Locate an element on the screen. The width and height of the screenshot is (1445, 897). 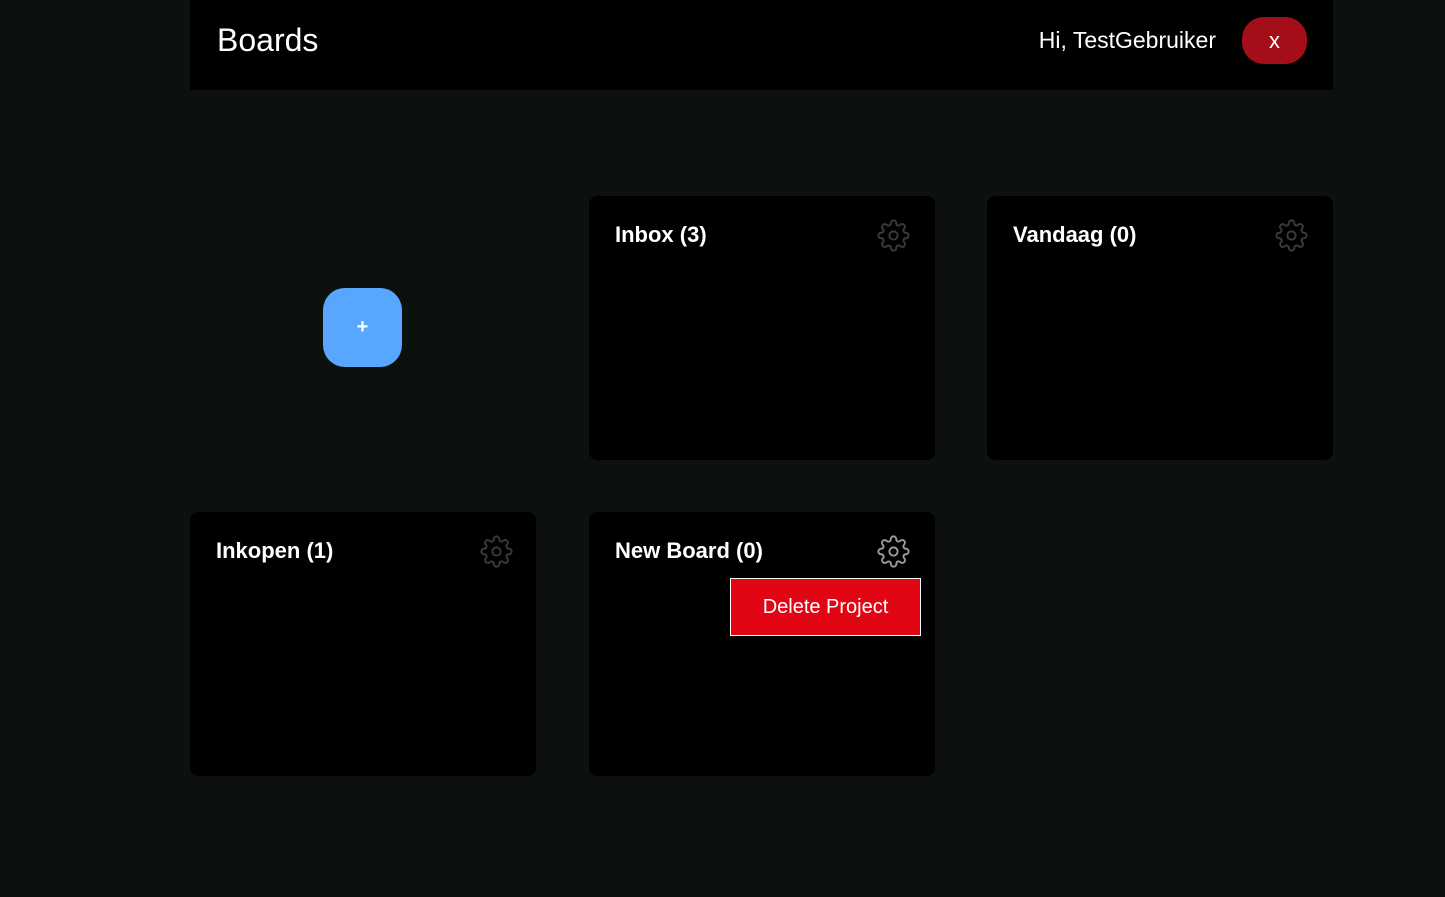
board-card-inbox: Inbox (3) is located at coordinates (762, 328).